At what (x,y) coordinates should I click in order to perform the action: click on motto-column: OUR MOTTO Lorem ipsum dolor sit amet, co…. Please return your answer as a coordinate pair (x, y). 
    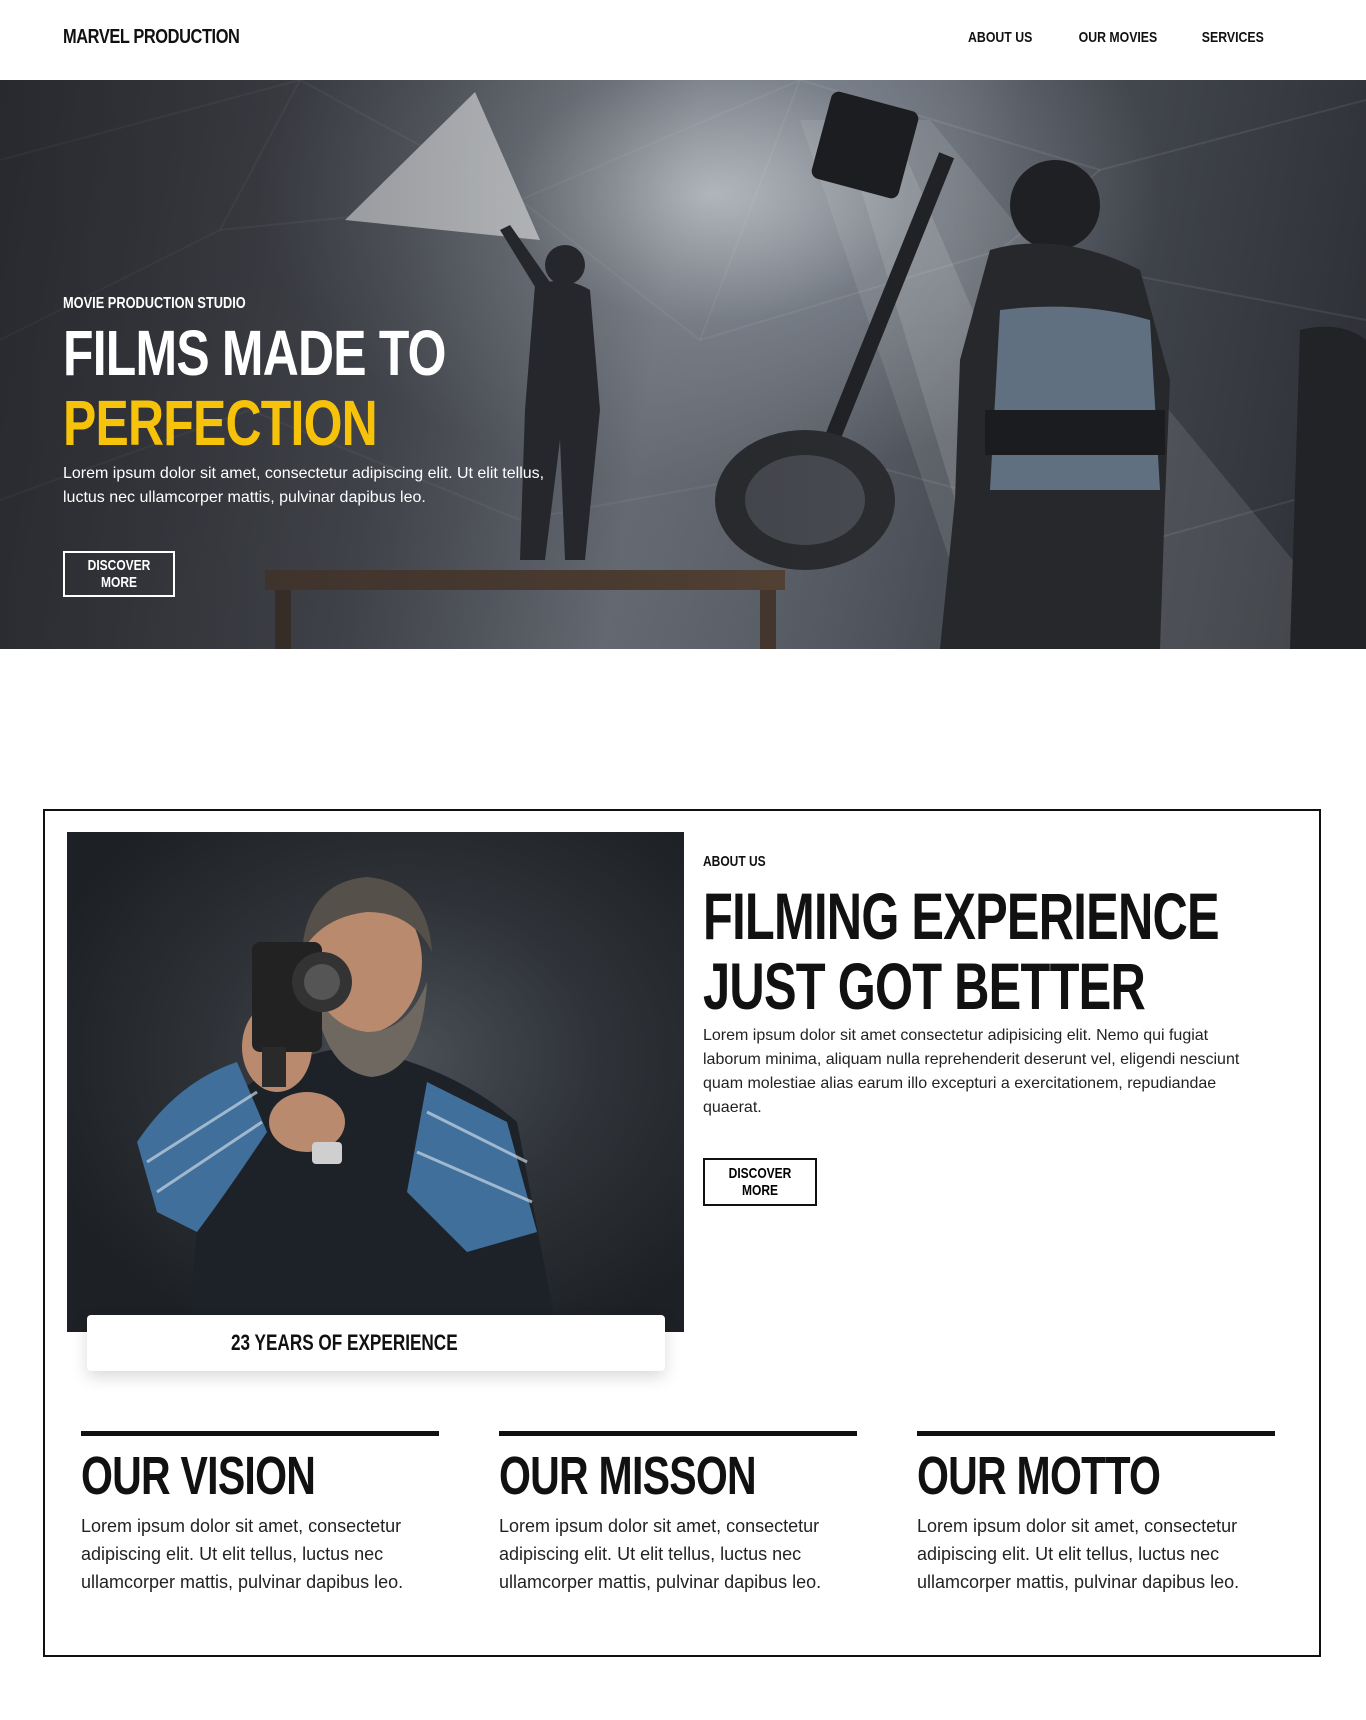
    Looking at the image, I should click on (1096, 1522).